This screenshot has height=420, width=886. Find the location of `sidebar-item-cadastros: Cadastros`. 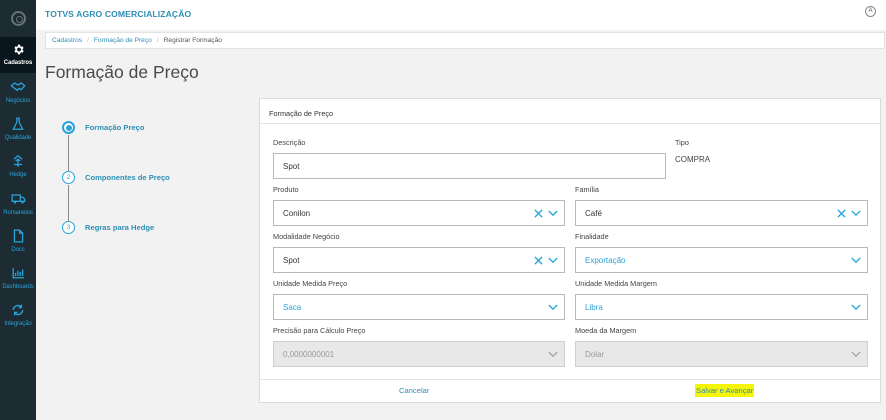

sidebar-item-cadastros: Cadastros is located at coordinates (18, 55).